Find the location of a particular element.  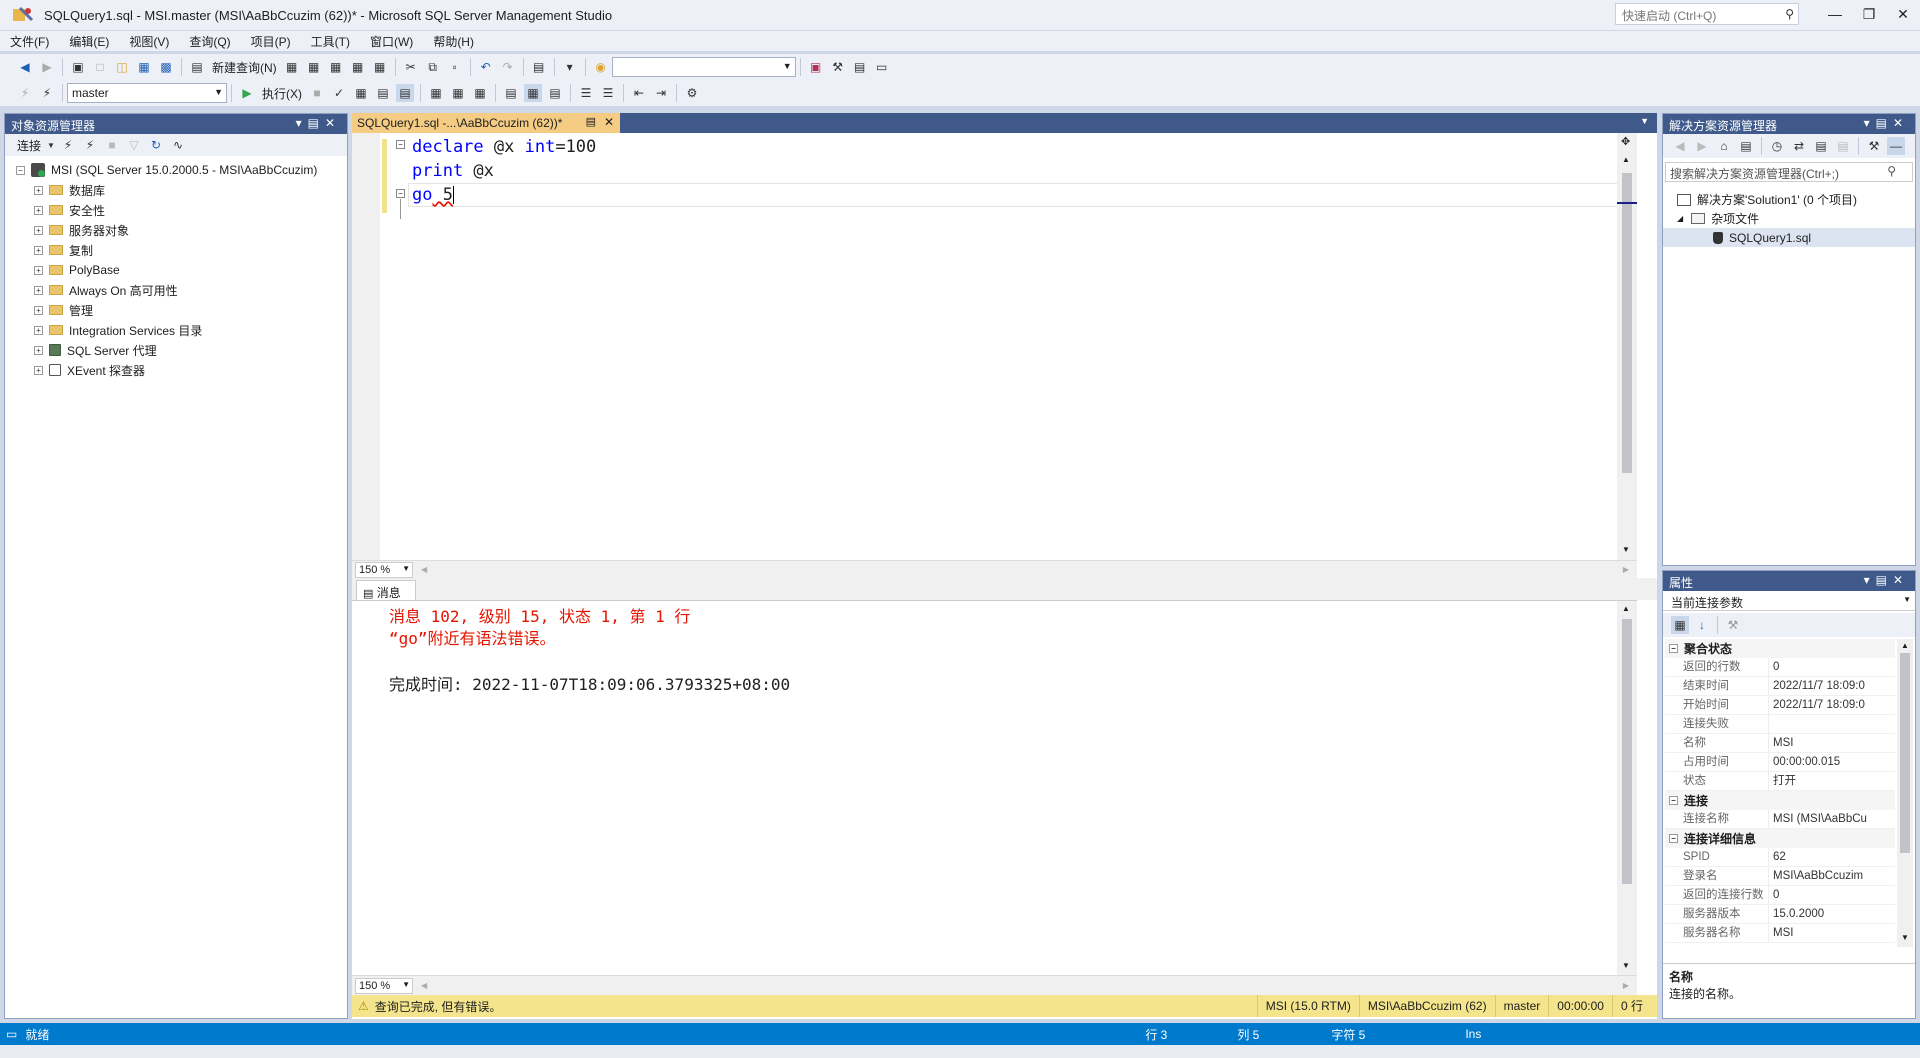

cut-icon: ✂ is located at coordinates (411, 67).